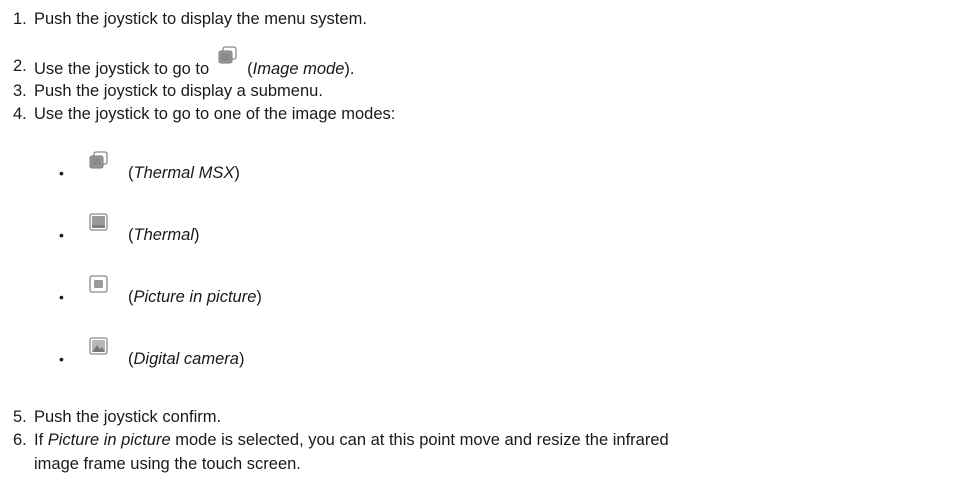  Describe the element at coordinates (99, 161) in the screenshot. I see `thermal-msx-icon` at that location.